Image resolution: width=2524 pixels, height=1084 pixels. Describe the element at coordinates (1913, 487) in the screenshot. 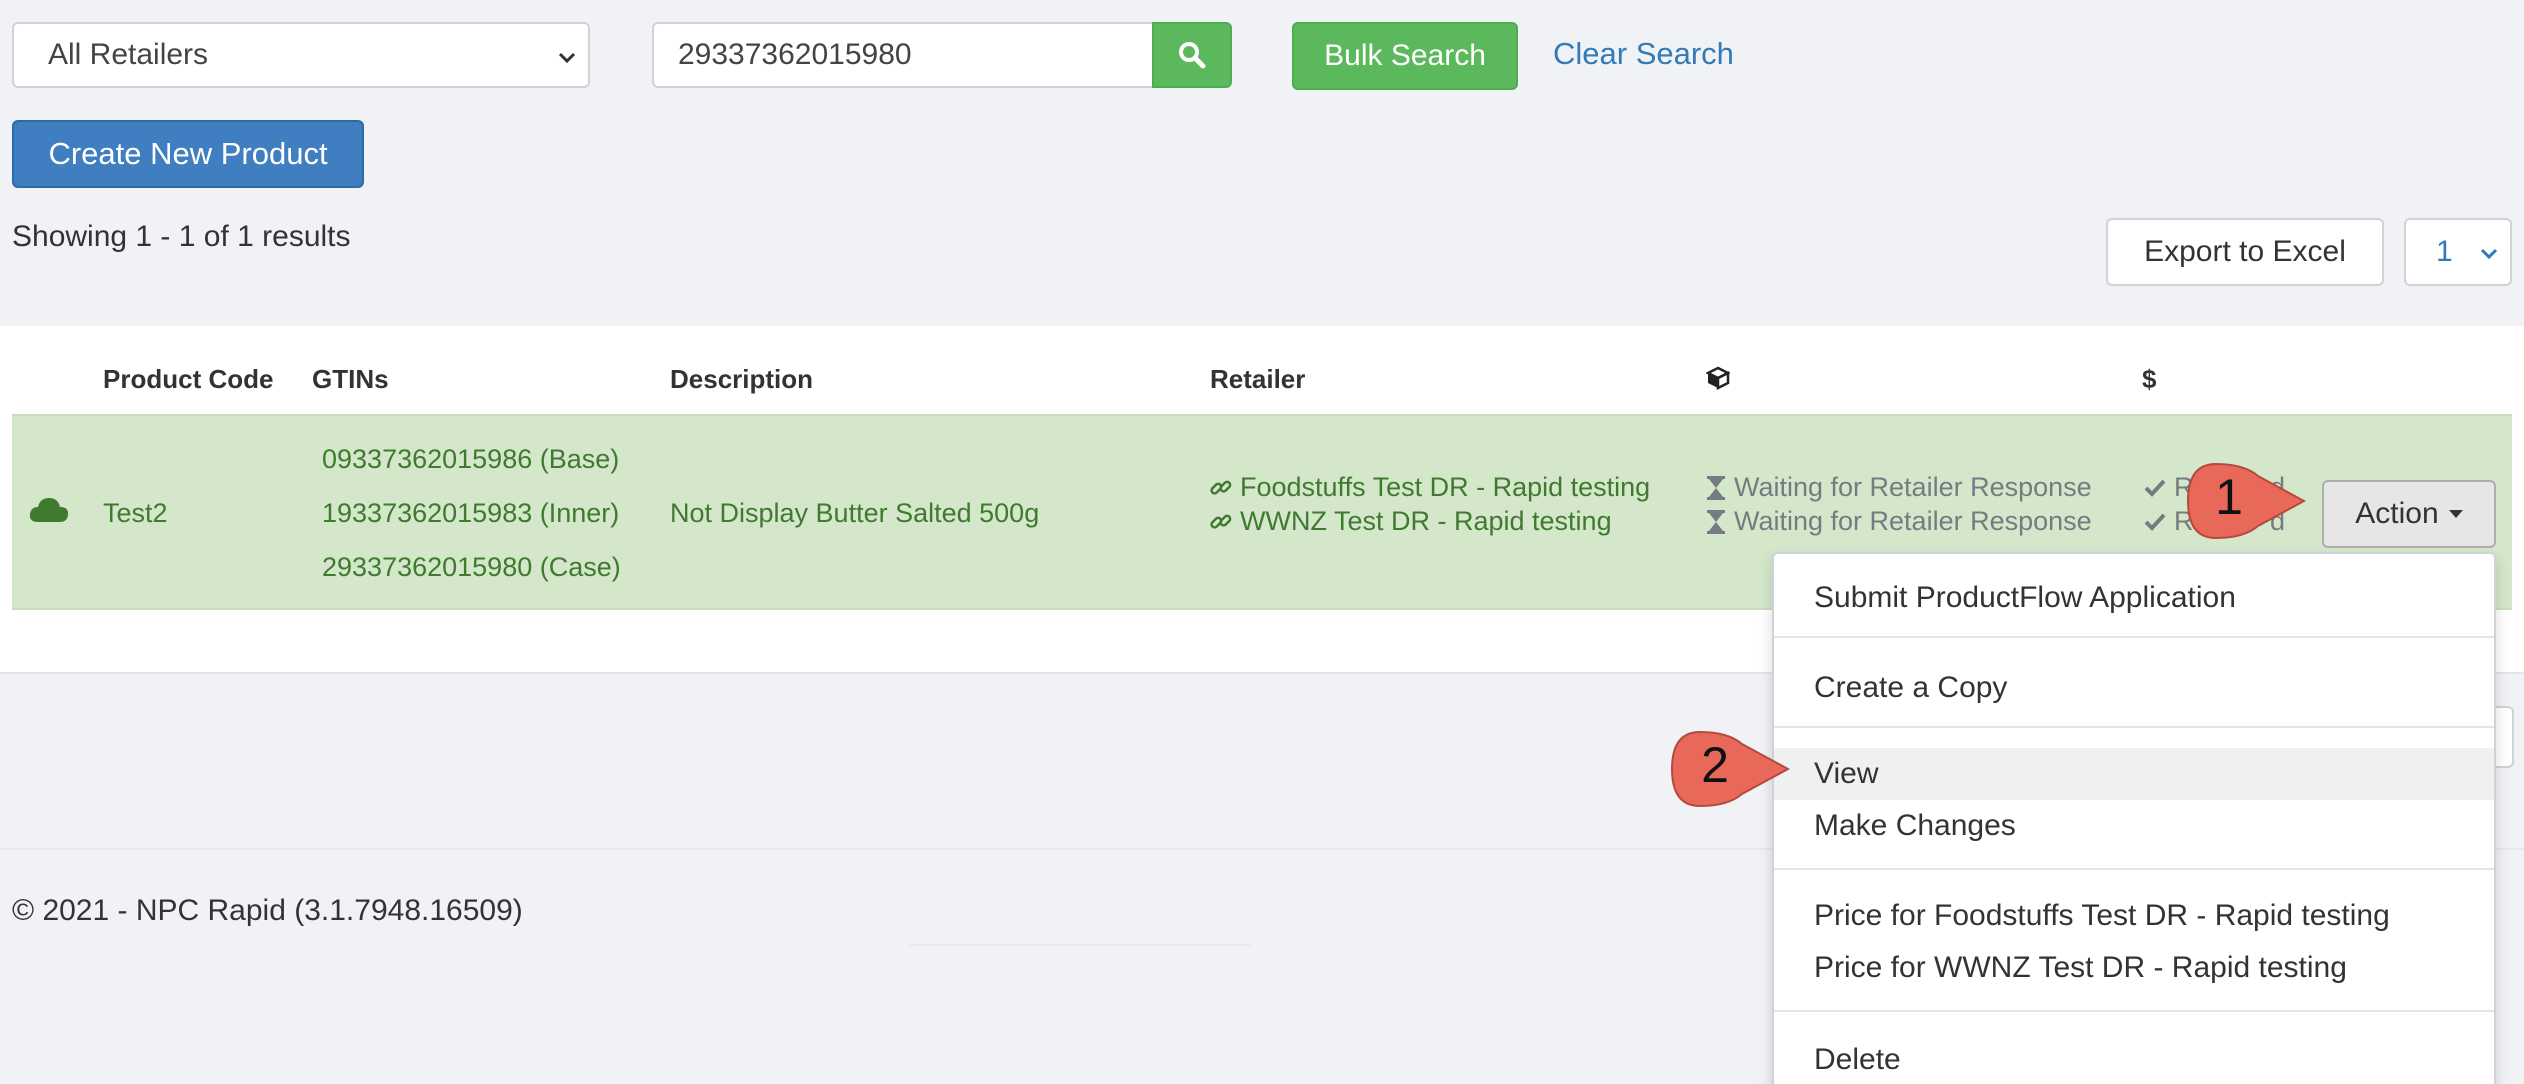

I see `status-foodstuffs-label: Waiting for Retailer Response` at that location.